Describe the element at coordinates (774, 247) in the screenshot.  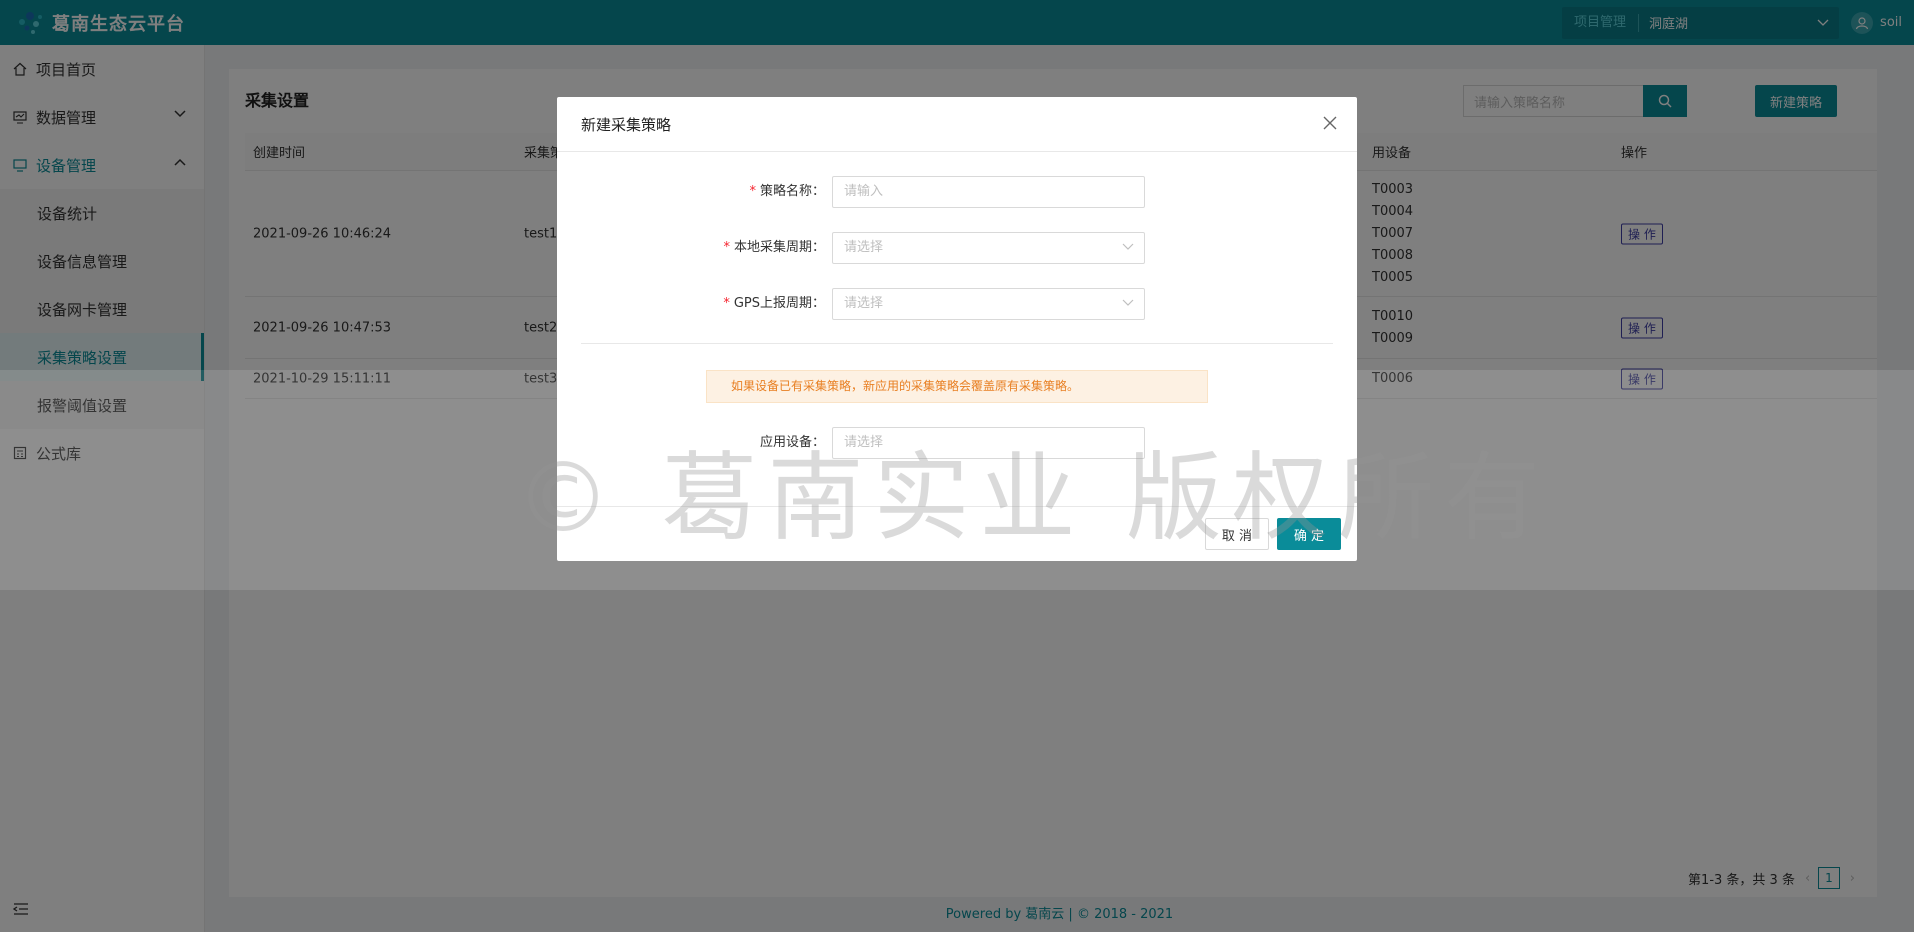
I see `field-label: * 本地采集周期：` at that location.